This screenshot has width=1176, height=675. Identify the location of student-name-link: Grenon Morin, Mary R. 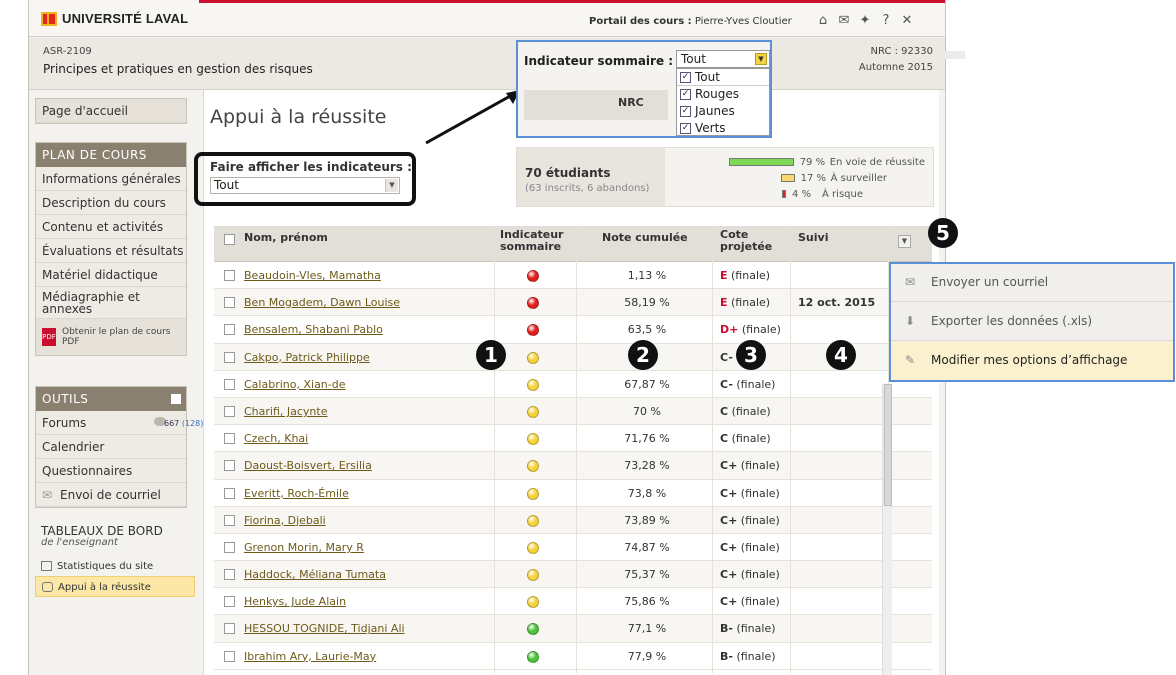
(304, 547).